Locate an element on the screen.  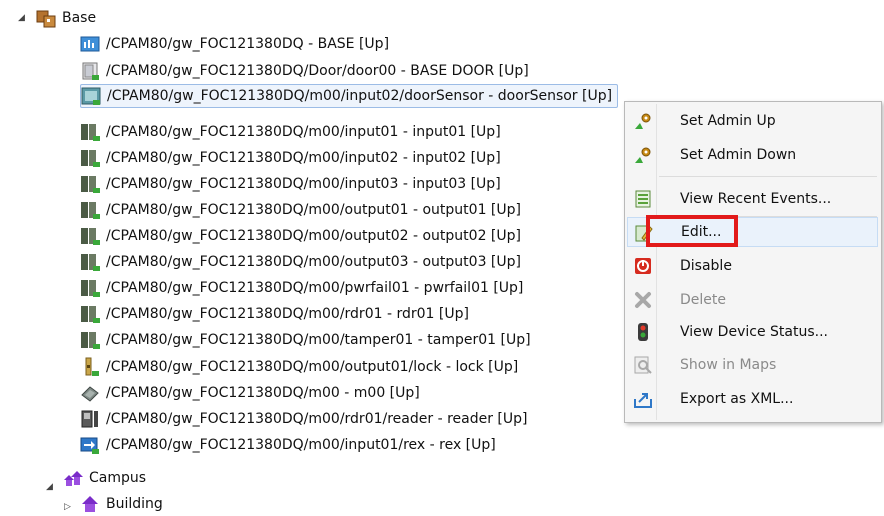
delete-icon is located at coordinates (643, 300).